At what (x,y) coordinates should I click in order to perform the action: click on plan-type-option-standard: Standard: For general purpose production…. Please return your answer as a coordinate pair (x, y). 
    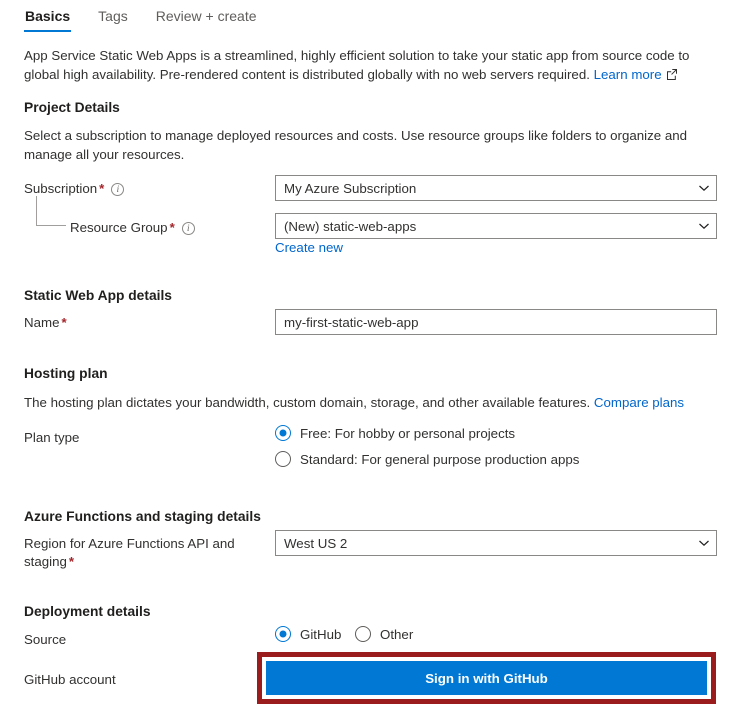
    Looking at the image, I should click on (427, 459).